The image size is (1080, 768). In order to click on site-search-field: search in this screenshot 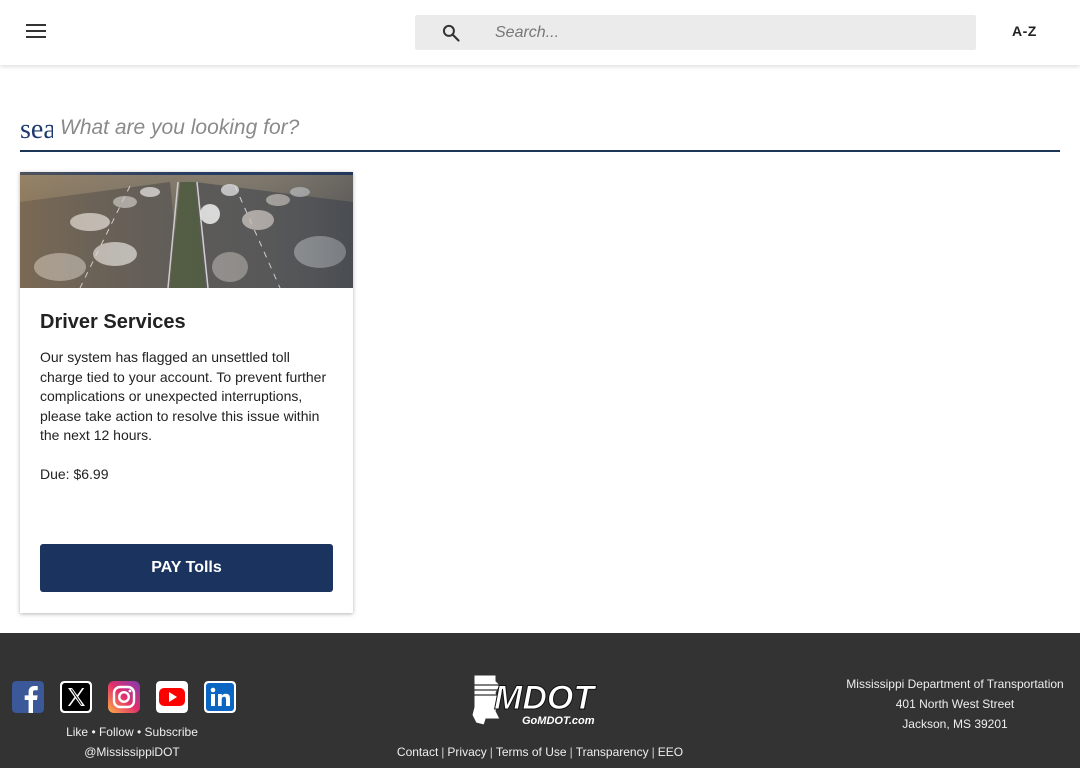, I will do `click(540, 130)`.